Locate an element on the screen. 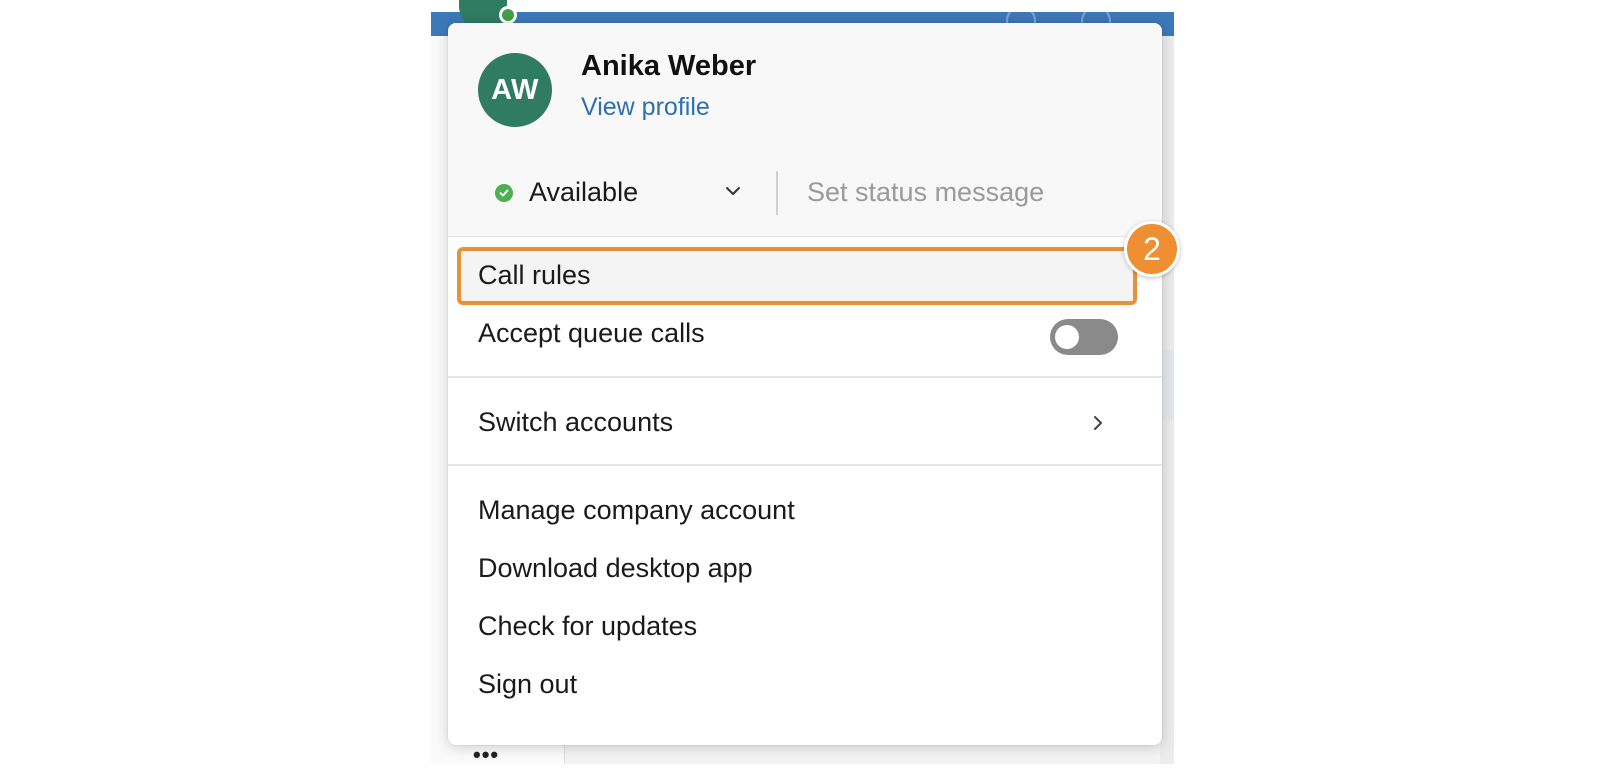  toggle-knob is located at coordinates (1067, 337).